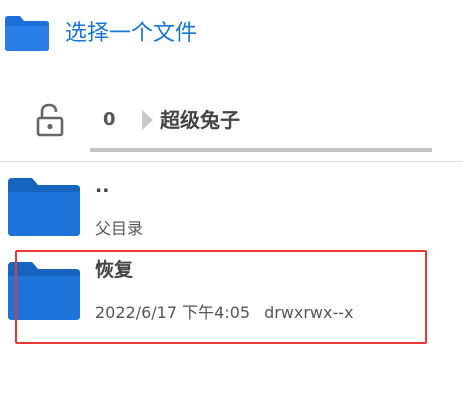 The width and height of the screenshot is (463, 408). I want to click on file-meta: 2022/6/17 下午4:05 drwxrwx--x, so click(224, 313).